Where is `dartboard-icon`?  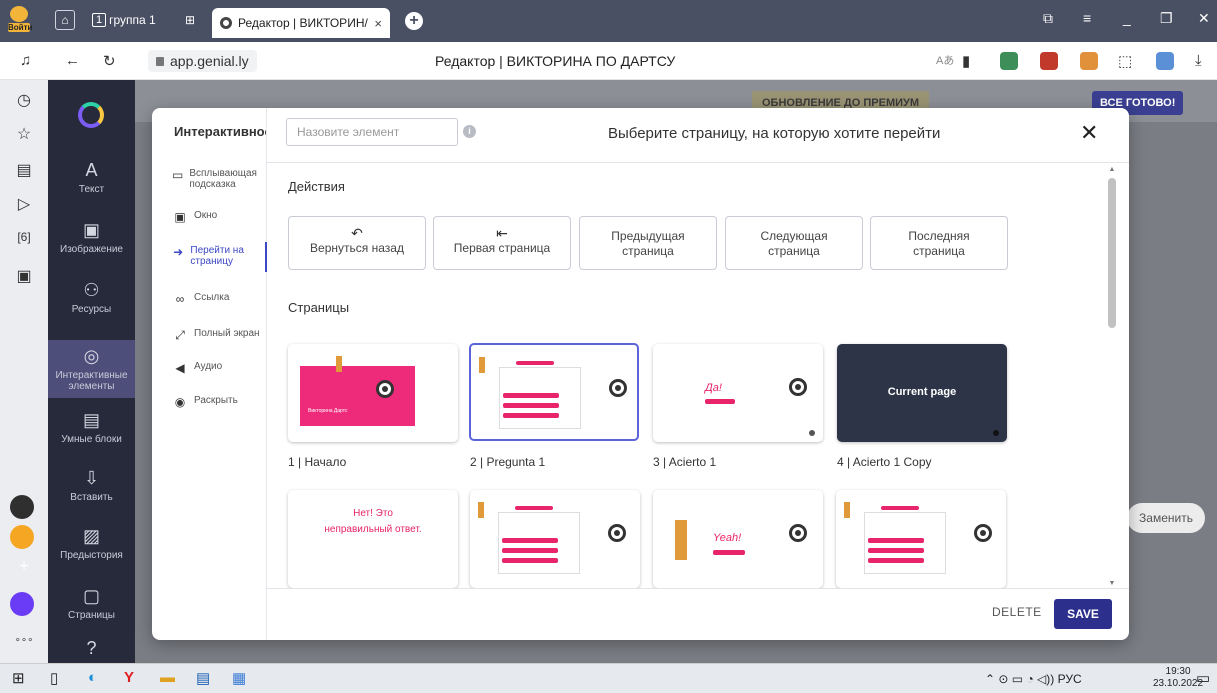 dartboard-icon is located at coordinates (618, 388).